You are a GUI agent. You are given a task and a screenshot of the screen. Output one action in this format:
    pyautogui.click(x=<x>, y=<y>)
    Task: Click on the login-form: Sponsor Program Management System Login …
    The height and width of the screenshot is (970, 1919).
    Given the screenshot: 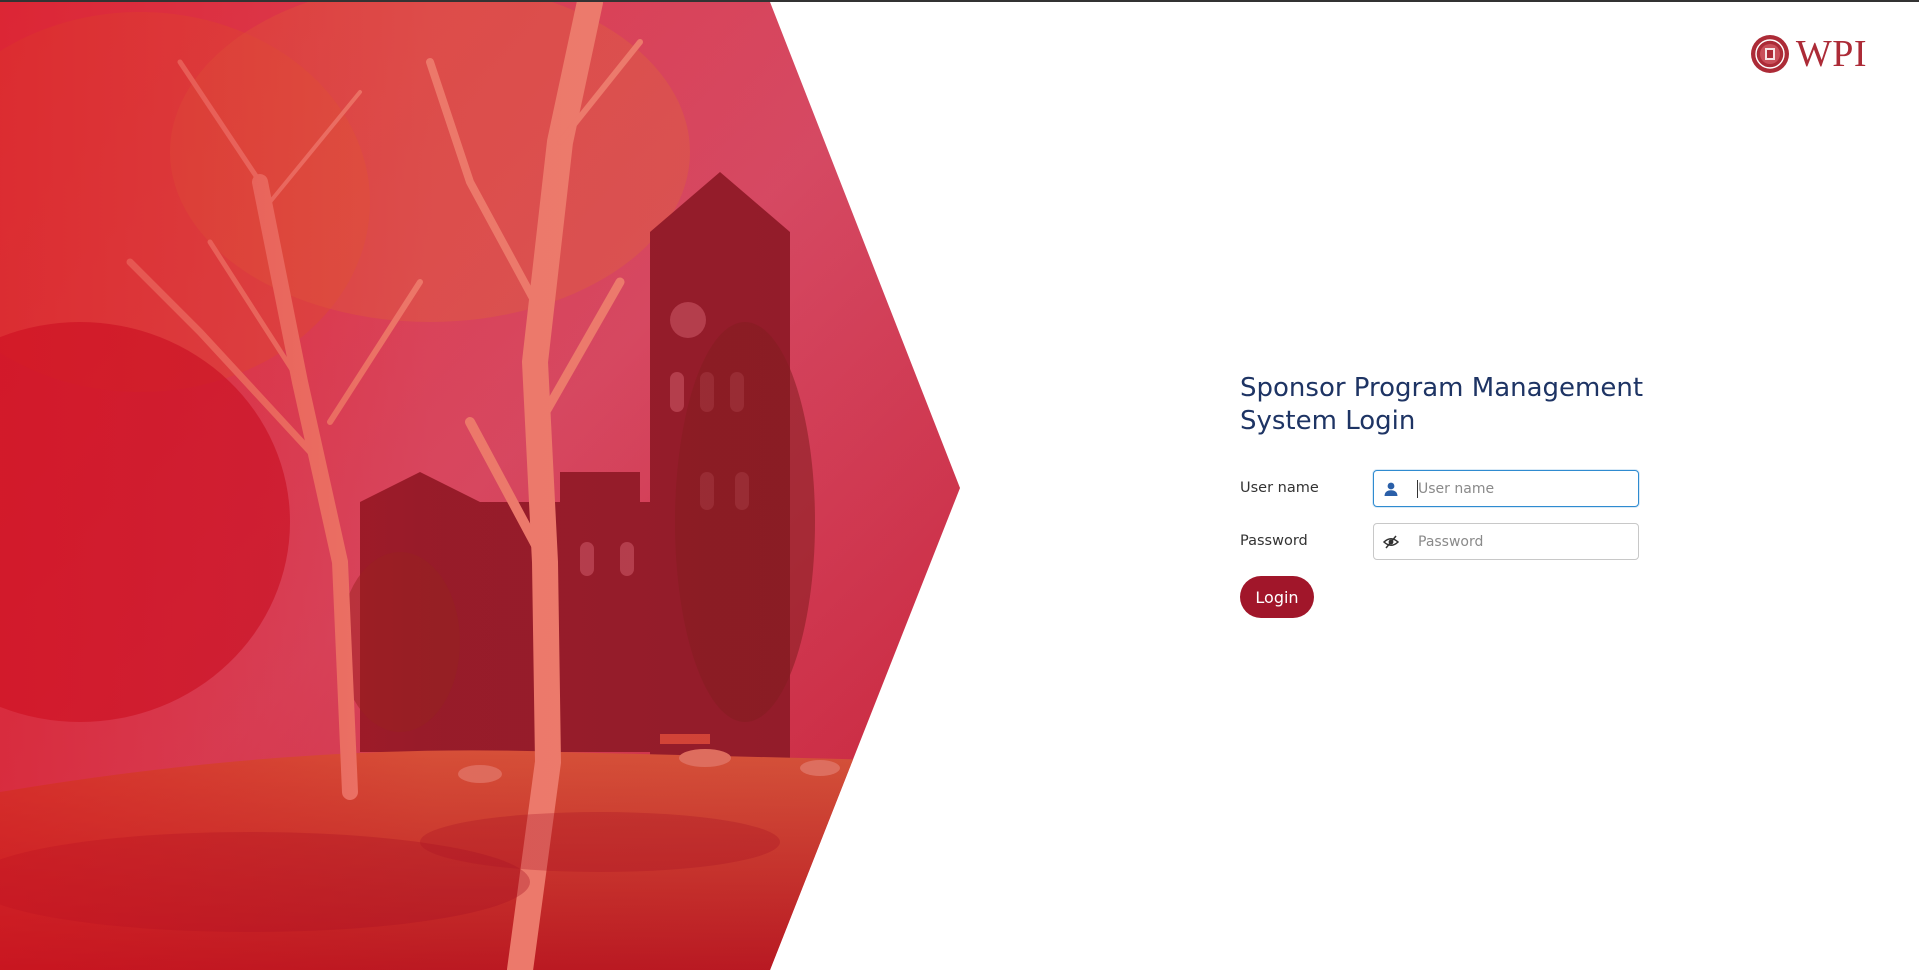 What is the action you would take?
    pyautogui.click(x=1450, y=495)
    